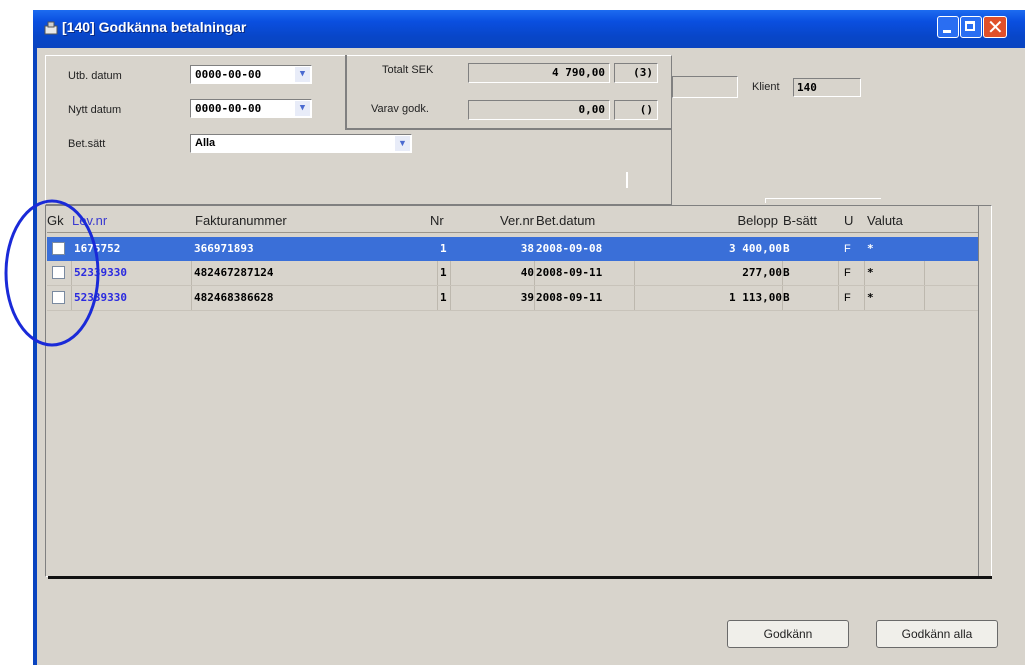 The width and height of the screenshot is (1027, 665). What do you see at coordinates (301, 143) in the screenshot?
I see `betsatt-select: Alla ▼` at bounding box center [301, 143].